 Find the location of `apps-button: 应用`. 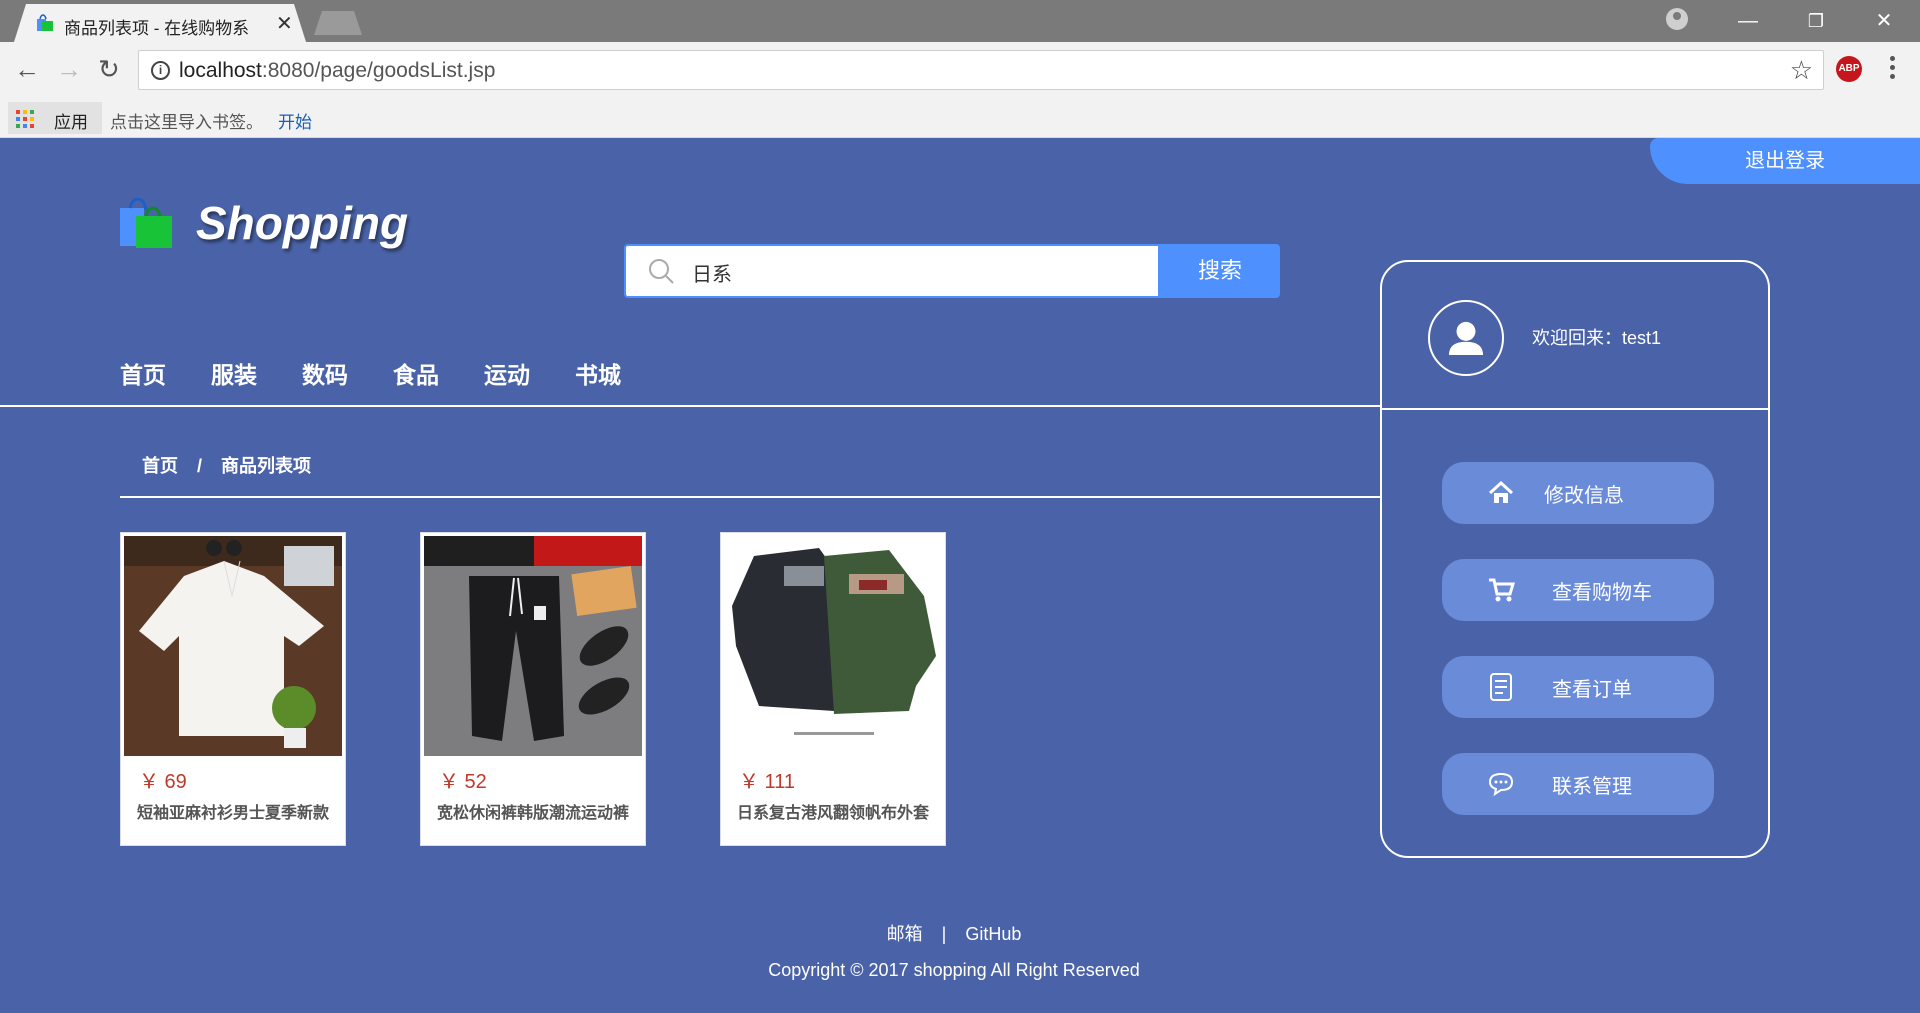

apps-button: 应用 is located at coordinates (55, 118).